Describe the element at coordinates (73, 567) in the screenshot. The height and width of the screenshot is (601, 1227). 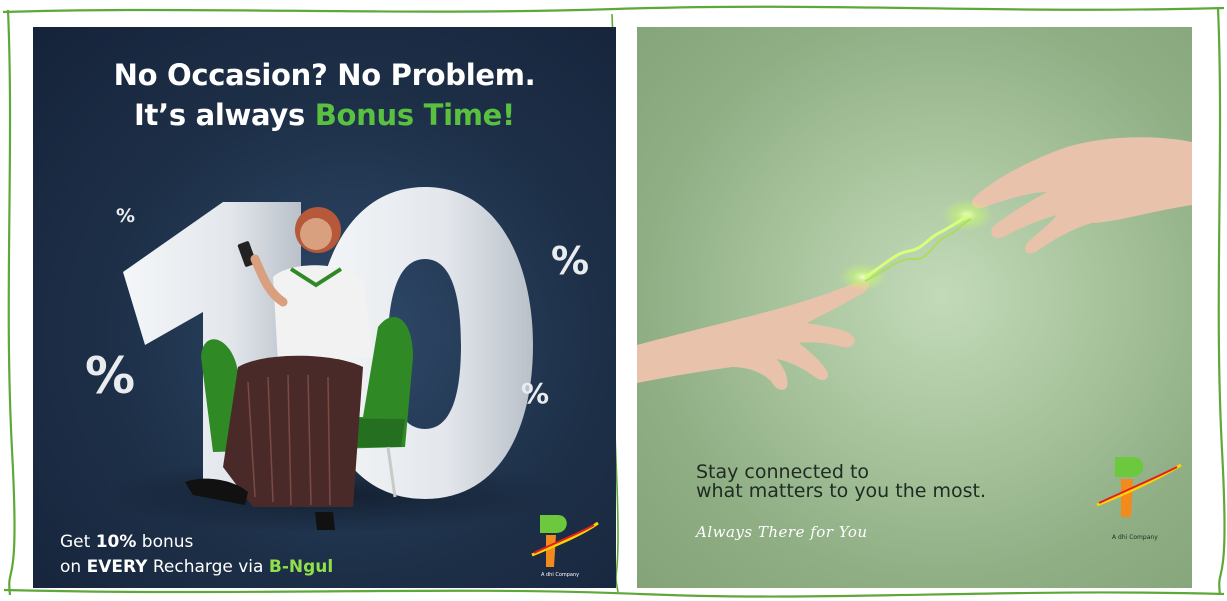
I see `offer-line2-prefix: on` at that location.